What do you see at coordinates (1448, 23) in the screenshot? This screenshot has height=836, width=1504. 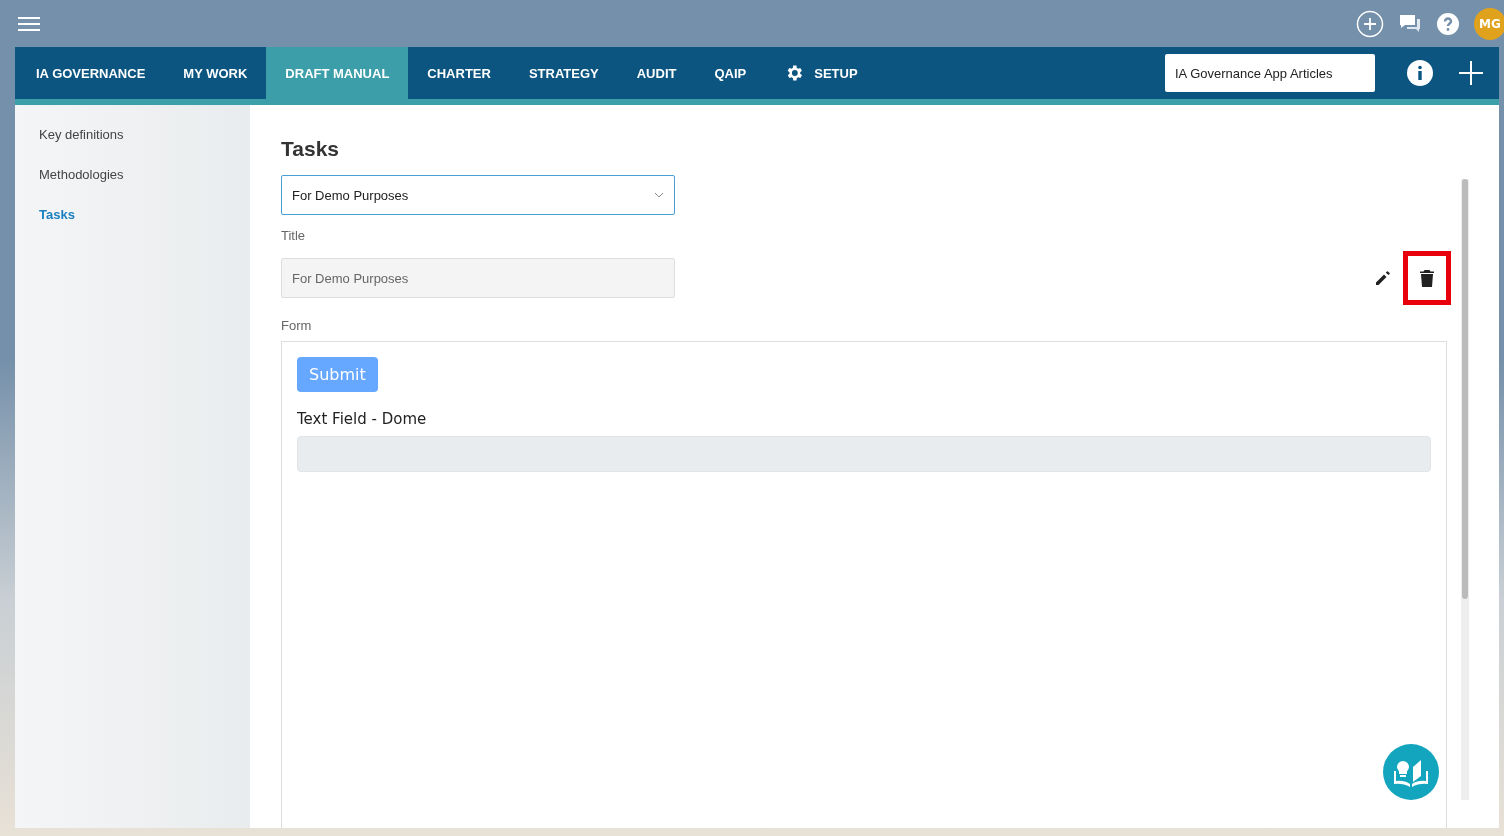 I see `help-icon` at bounding box center [1448, 23].